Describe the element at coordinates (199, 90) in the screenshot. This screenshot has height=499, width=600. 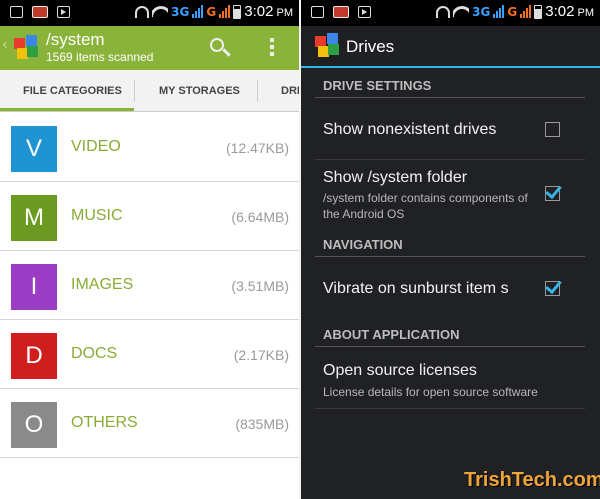
I see `tab-my-storages: MY STORAGES` at that location.